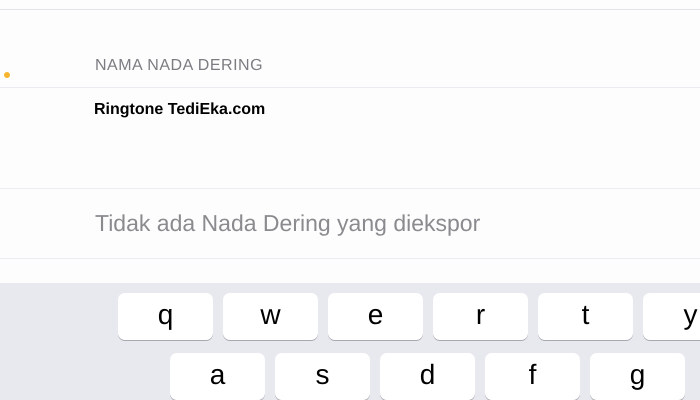 Image resolution: width=700 pixels, height=400 pixels. Describe the element at coordinates (270, 316) in the screenshot. I see `keyboard-key: w` at that location.